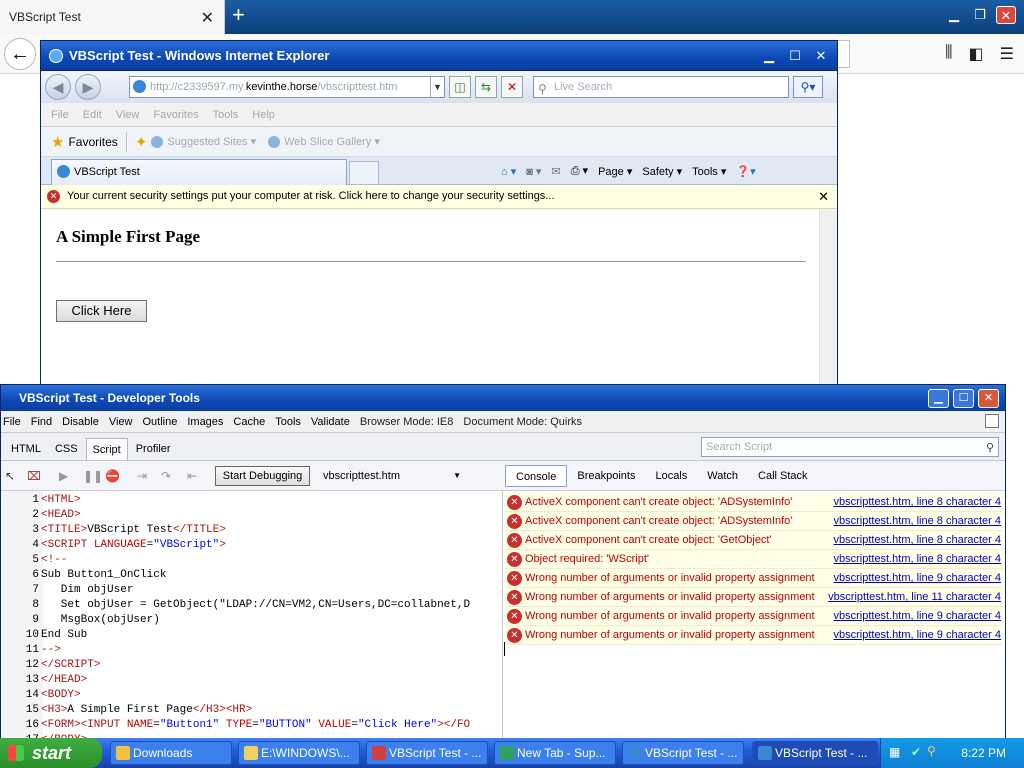 The width and height of the screenshot is (1024, 768). What do you see at coordinates (606, 476) in the screenshot?
I see `tab-breakpoints: Breakpoints` at bounding box center [606, 476].